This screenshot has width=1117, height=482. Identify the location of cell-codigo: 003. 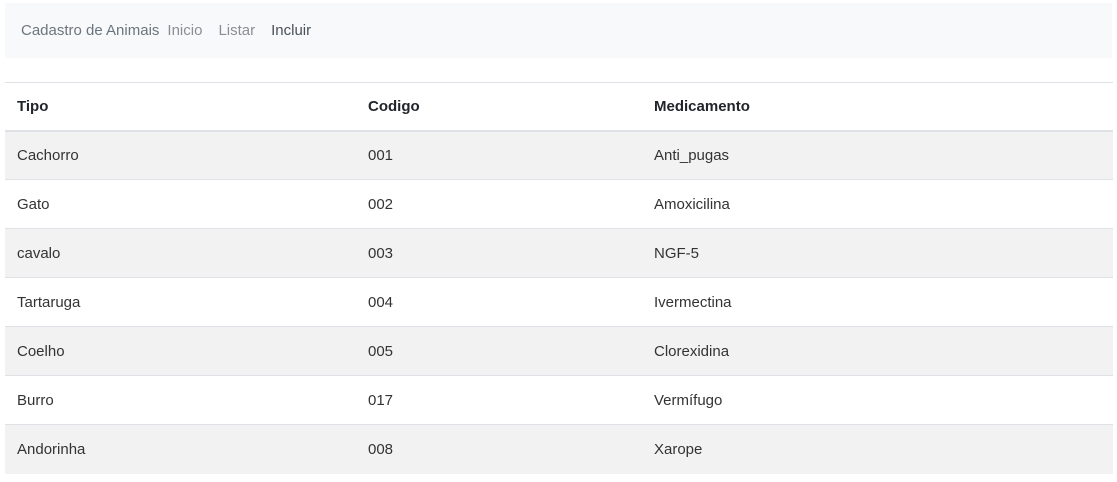
(499, 253).